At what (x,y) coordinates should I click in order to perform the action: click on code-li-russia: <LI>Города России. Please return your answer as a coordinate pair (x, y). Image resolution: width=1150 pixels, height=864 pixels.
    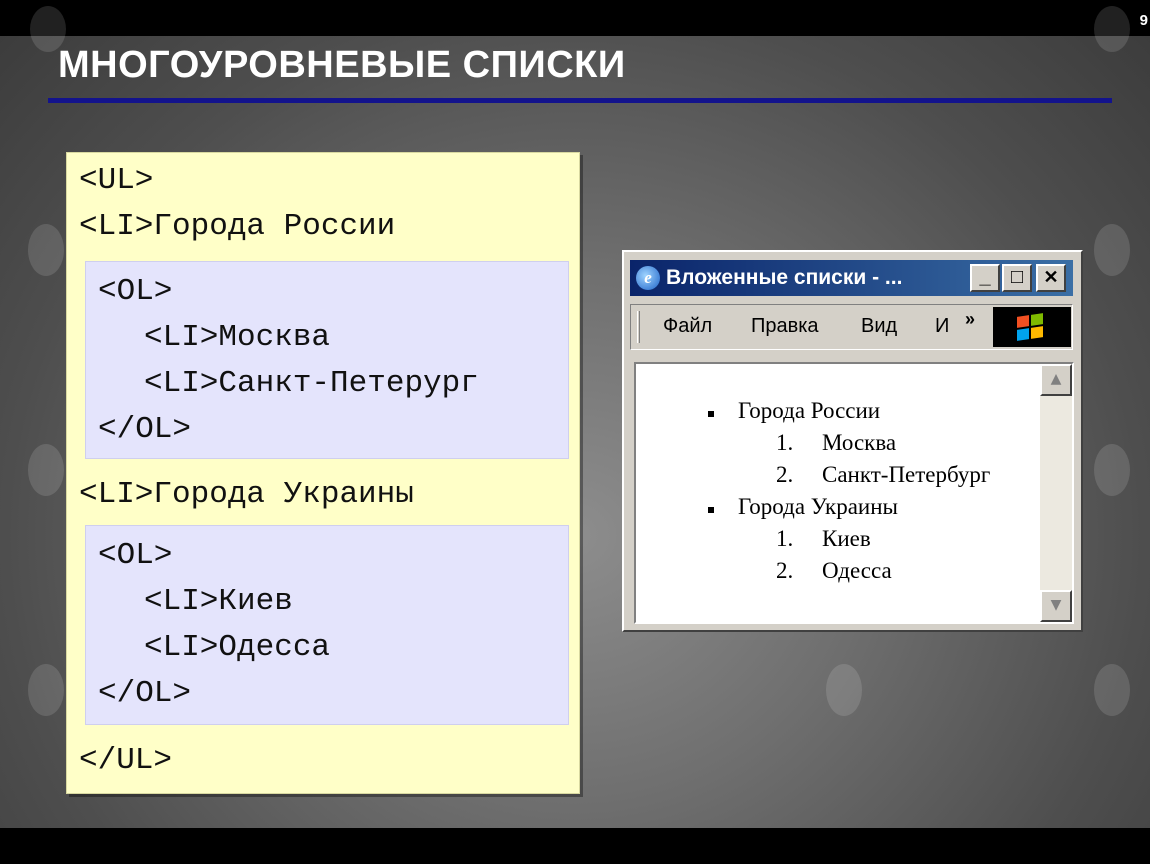
    Looking at the image, I should click on (237, 226).